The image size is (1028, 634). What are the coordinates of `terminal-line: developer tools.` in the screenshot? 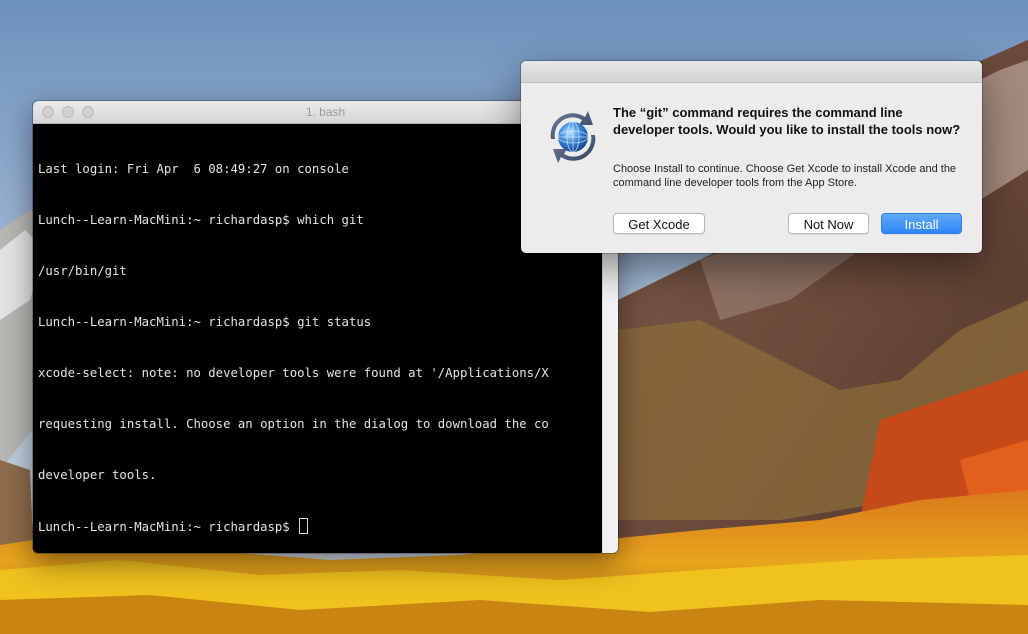 It's located at (97, 475).